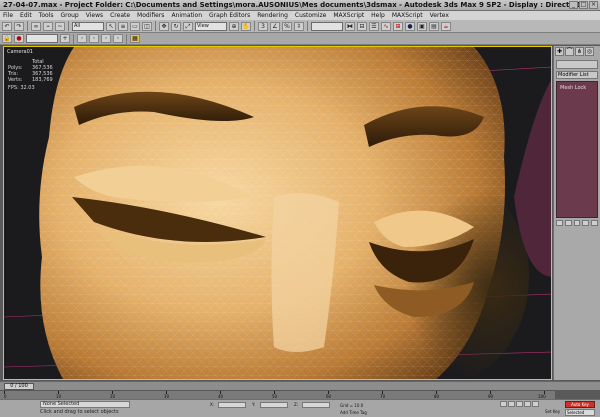 The image size is (600, 417). I want to click on command-panel: ✚ ⌒ ⋔ ◎ Modifier List Mesh Lock, so click(576, 213).